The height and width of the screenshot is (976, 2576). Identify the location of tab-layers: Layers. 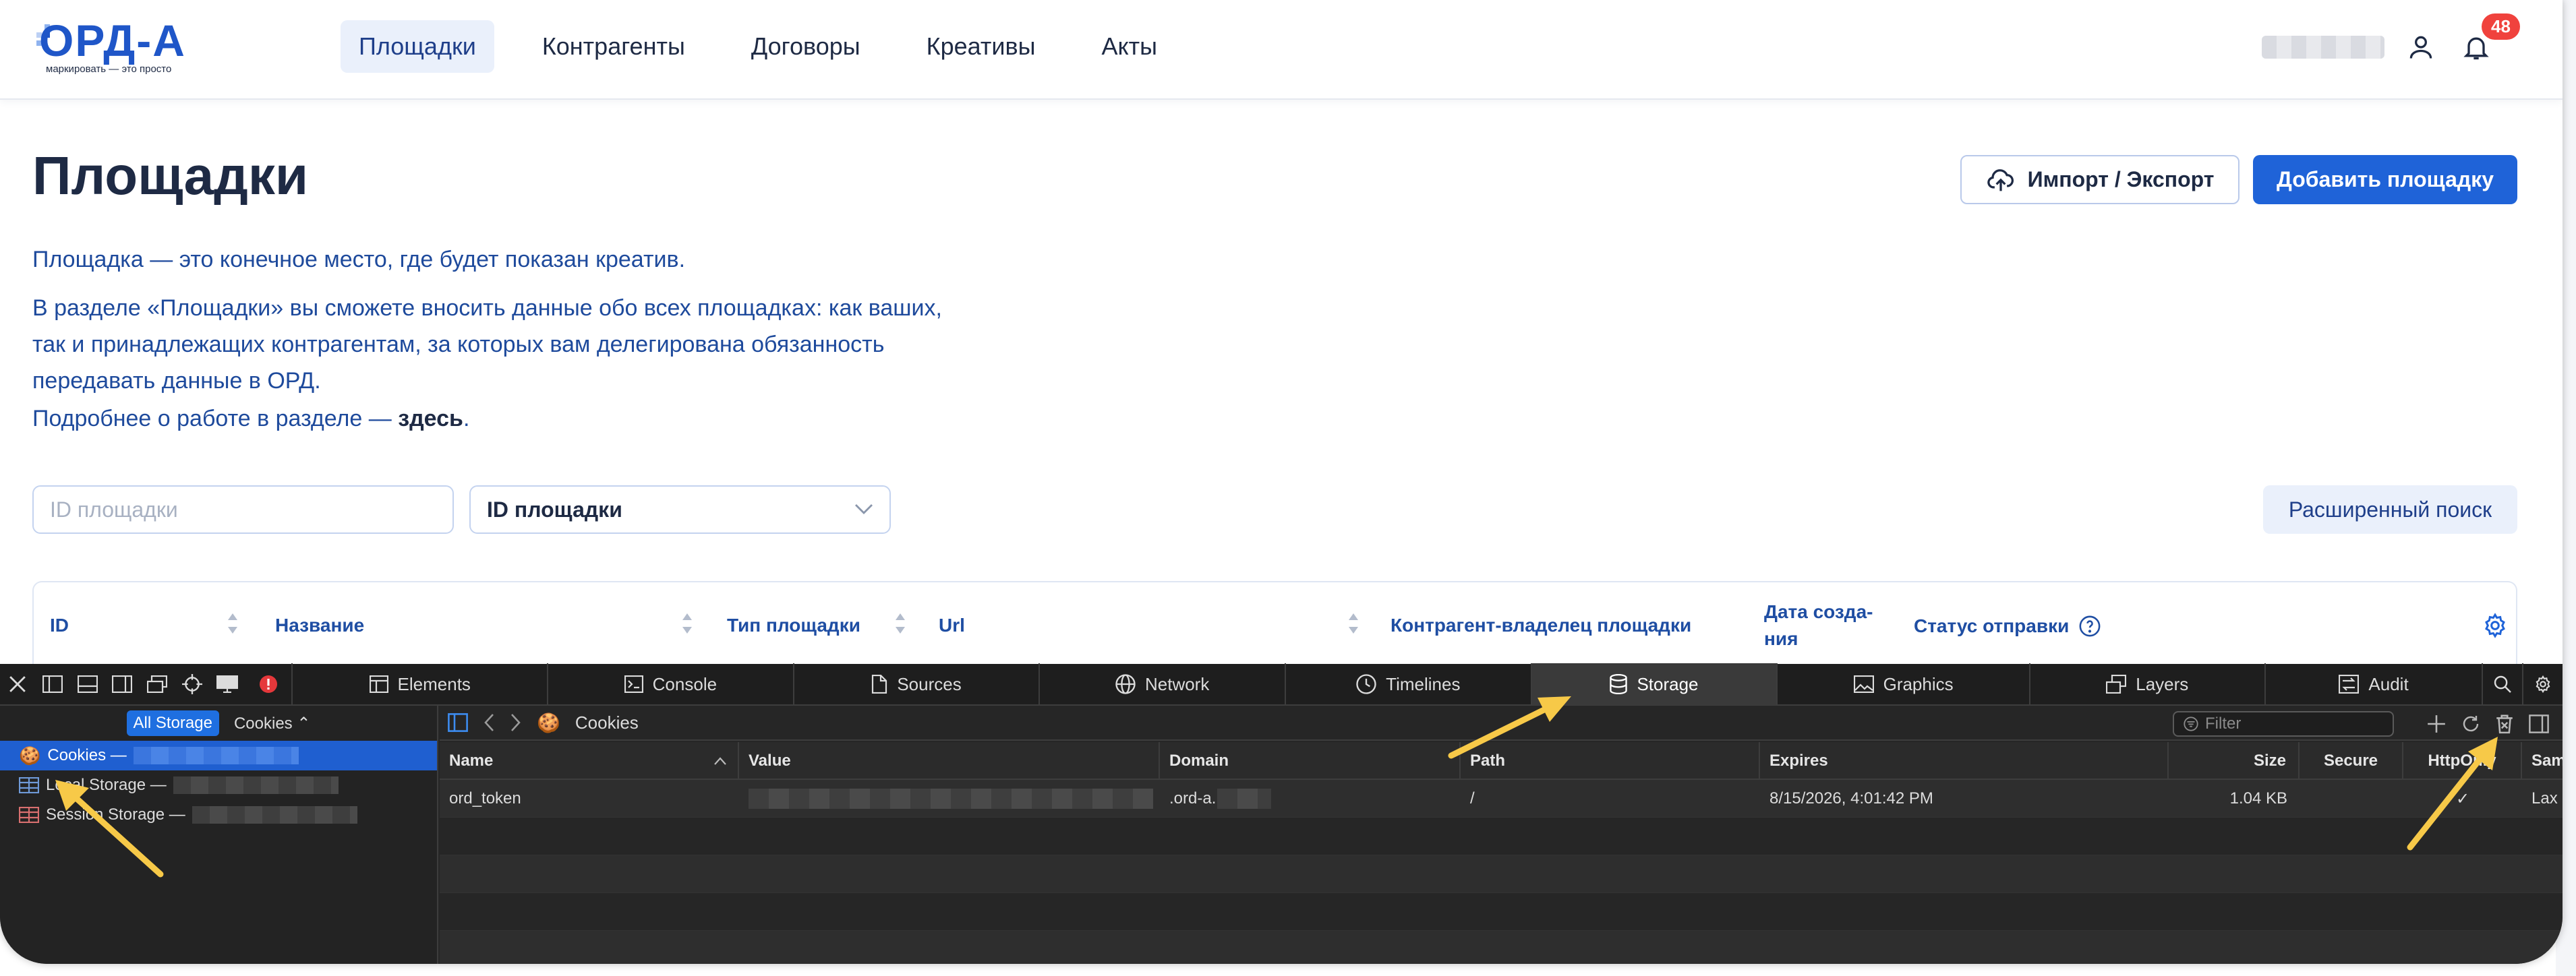
(2146, 684).